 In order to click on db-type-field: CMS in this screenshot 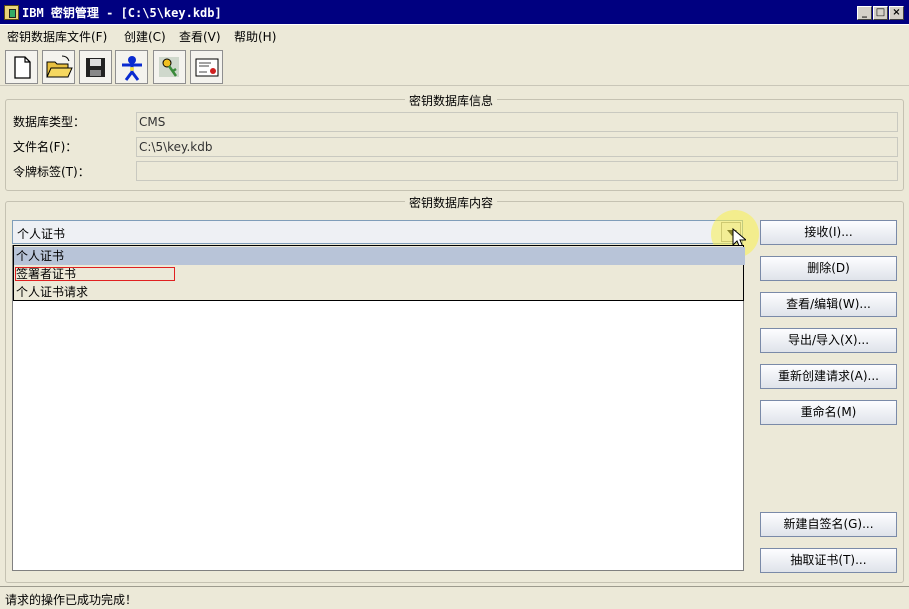, I will do `click(517, 122)`.